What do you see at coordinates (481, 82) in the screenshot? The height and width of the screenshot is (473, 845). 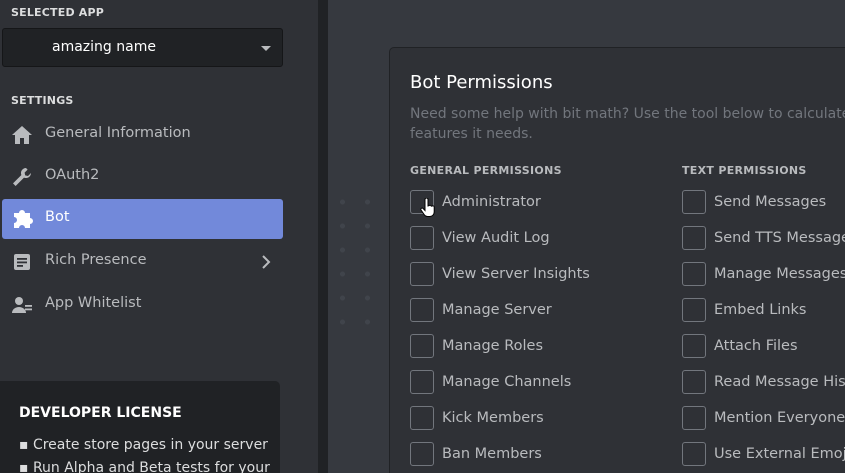 I see `card-title: Bot Permissions` at bounding box center [481, 82].